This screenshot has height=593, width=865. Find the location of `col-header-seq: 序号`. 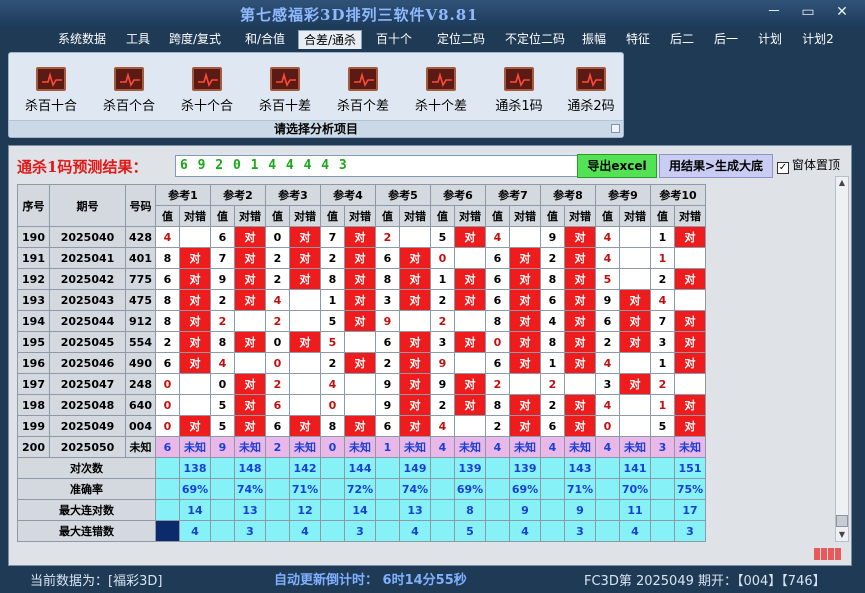

col-header-seq: 序号 is located at coordinates (33, 205).